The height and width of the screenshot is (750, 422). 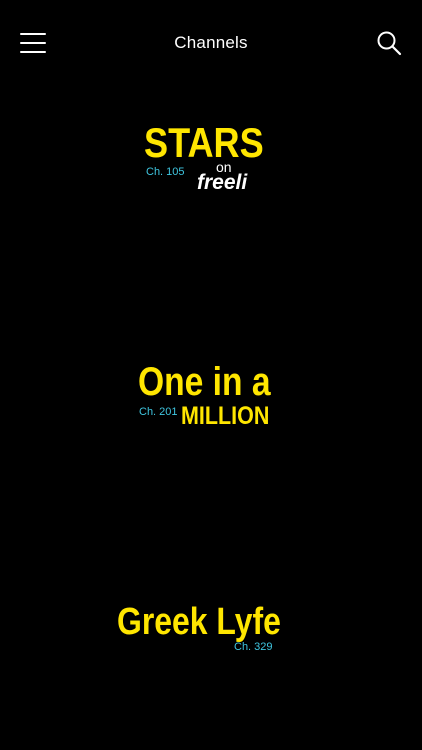 What do you see at coordinates (158, 412) in the screenshot?
I see `channel-number: Ch. 201` at bounding box center [158, 412].